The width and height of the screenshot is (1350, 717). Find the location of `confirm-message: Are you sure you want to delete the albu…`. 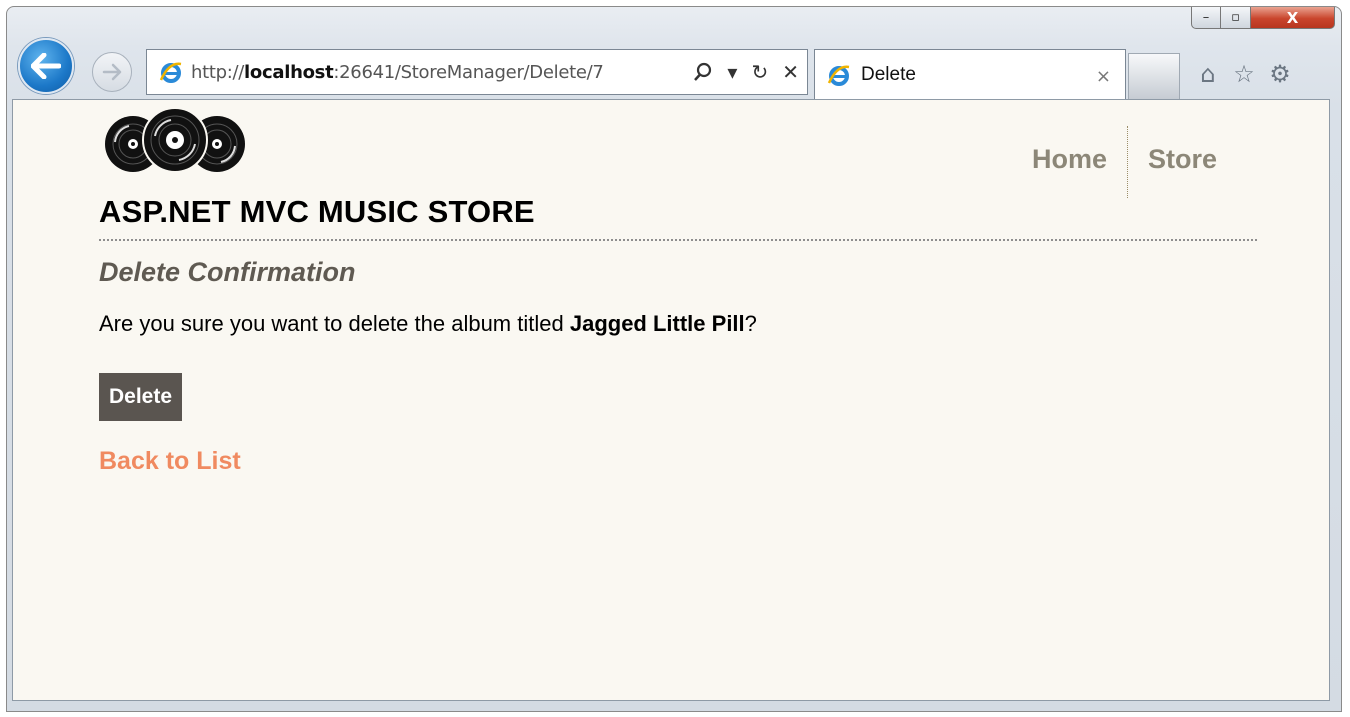

confirm-message: Are you sure you want to delete the albu… is located at coordinates (428, 323).